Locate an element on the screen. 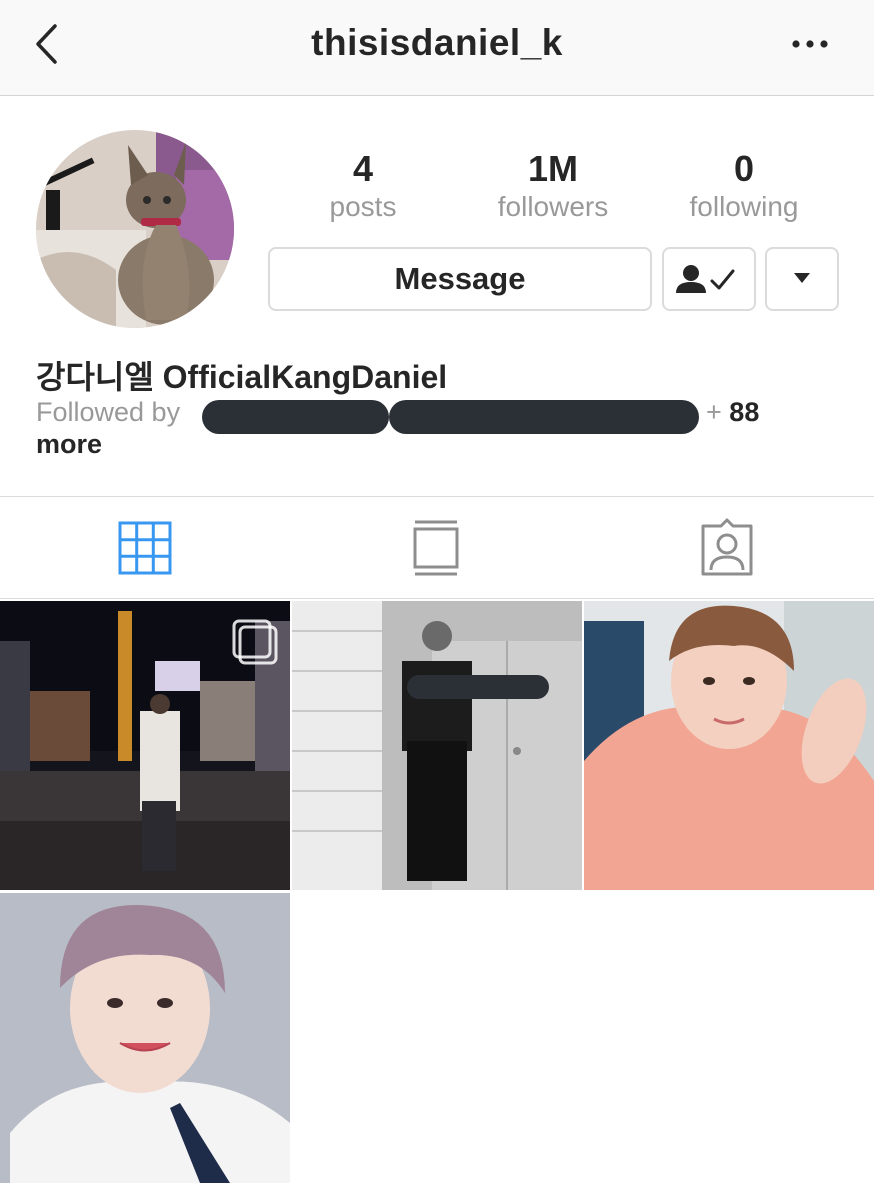  display-name: 강다니엘 OfficialKangDaniel is located at coordinates (242, 377).